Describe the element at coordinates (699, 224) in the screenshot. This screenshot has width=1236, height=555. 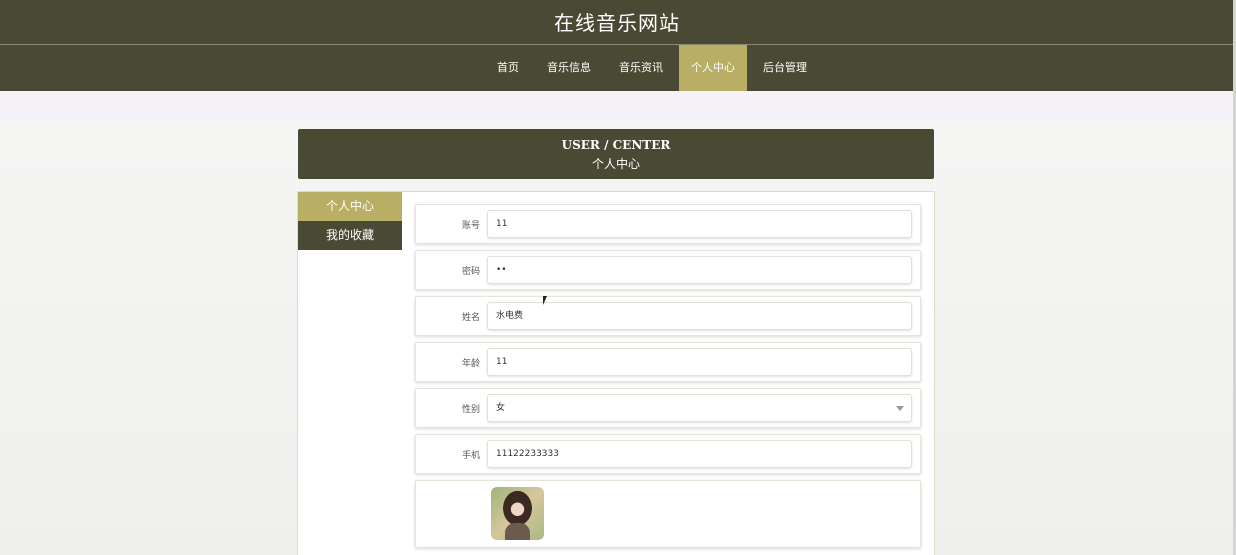
I see `account-input: 11` at that location.